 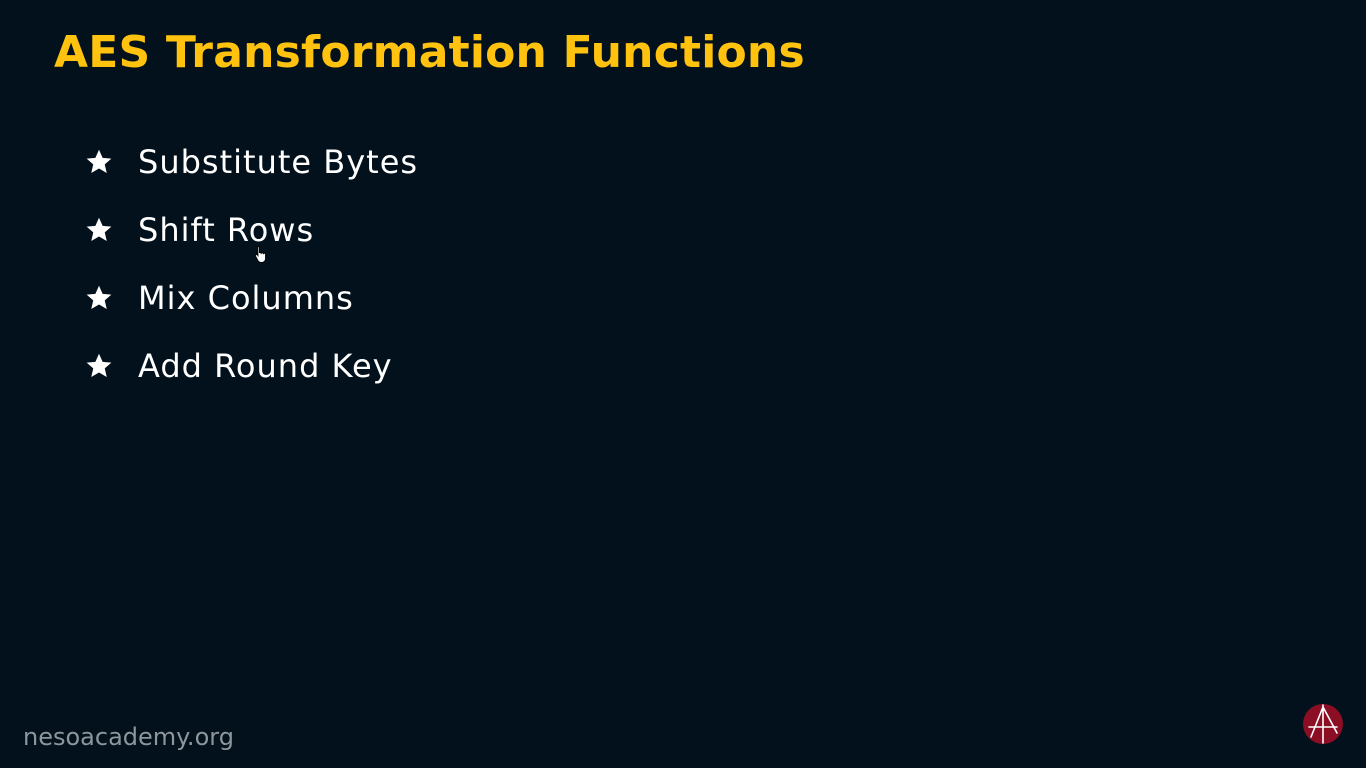 I want to click on bullet-item: Shift Rows, so click(x=251, y=230).